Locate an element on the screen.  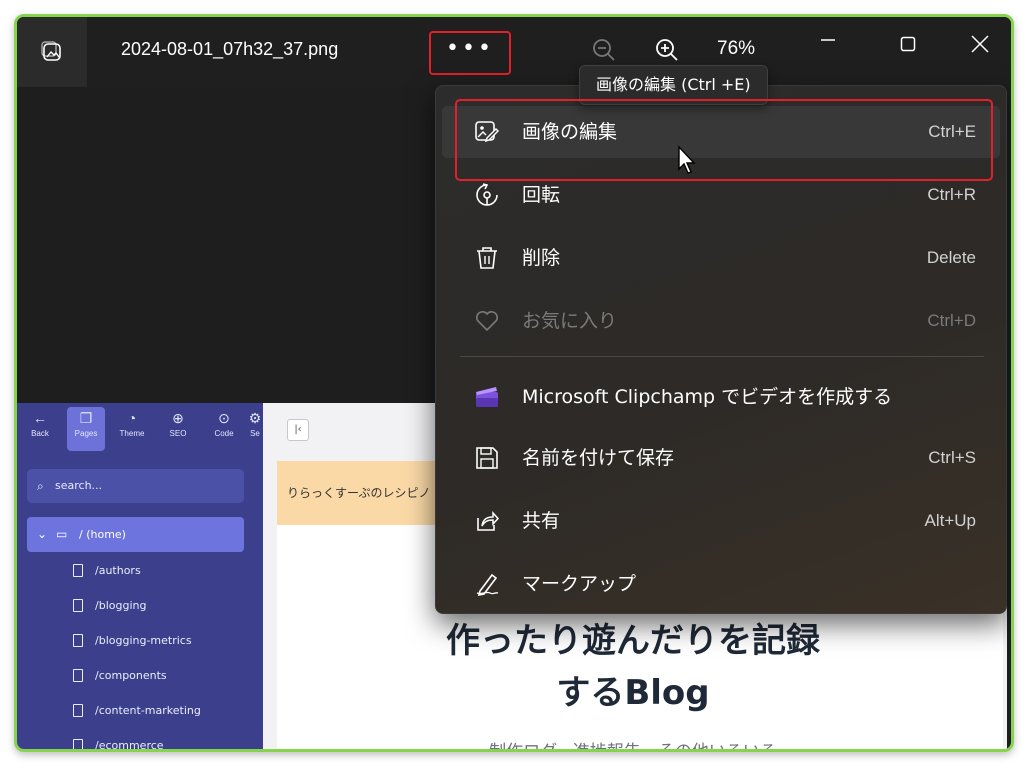
markup-icon is located at coordinates (487, 585).